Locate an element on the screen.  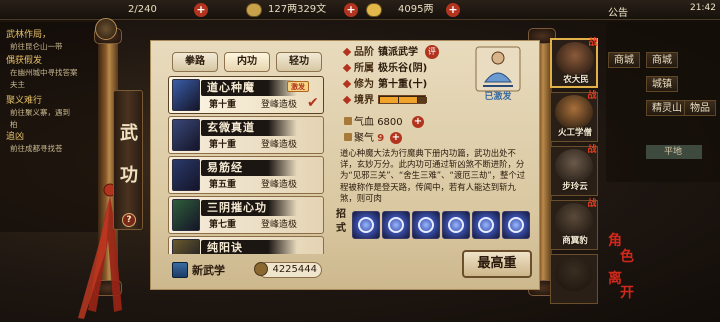
party-member-card: 步玲云 战 is located at coordinates (574, 170).